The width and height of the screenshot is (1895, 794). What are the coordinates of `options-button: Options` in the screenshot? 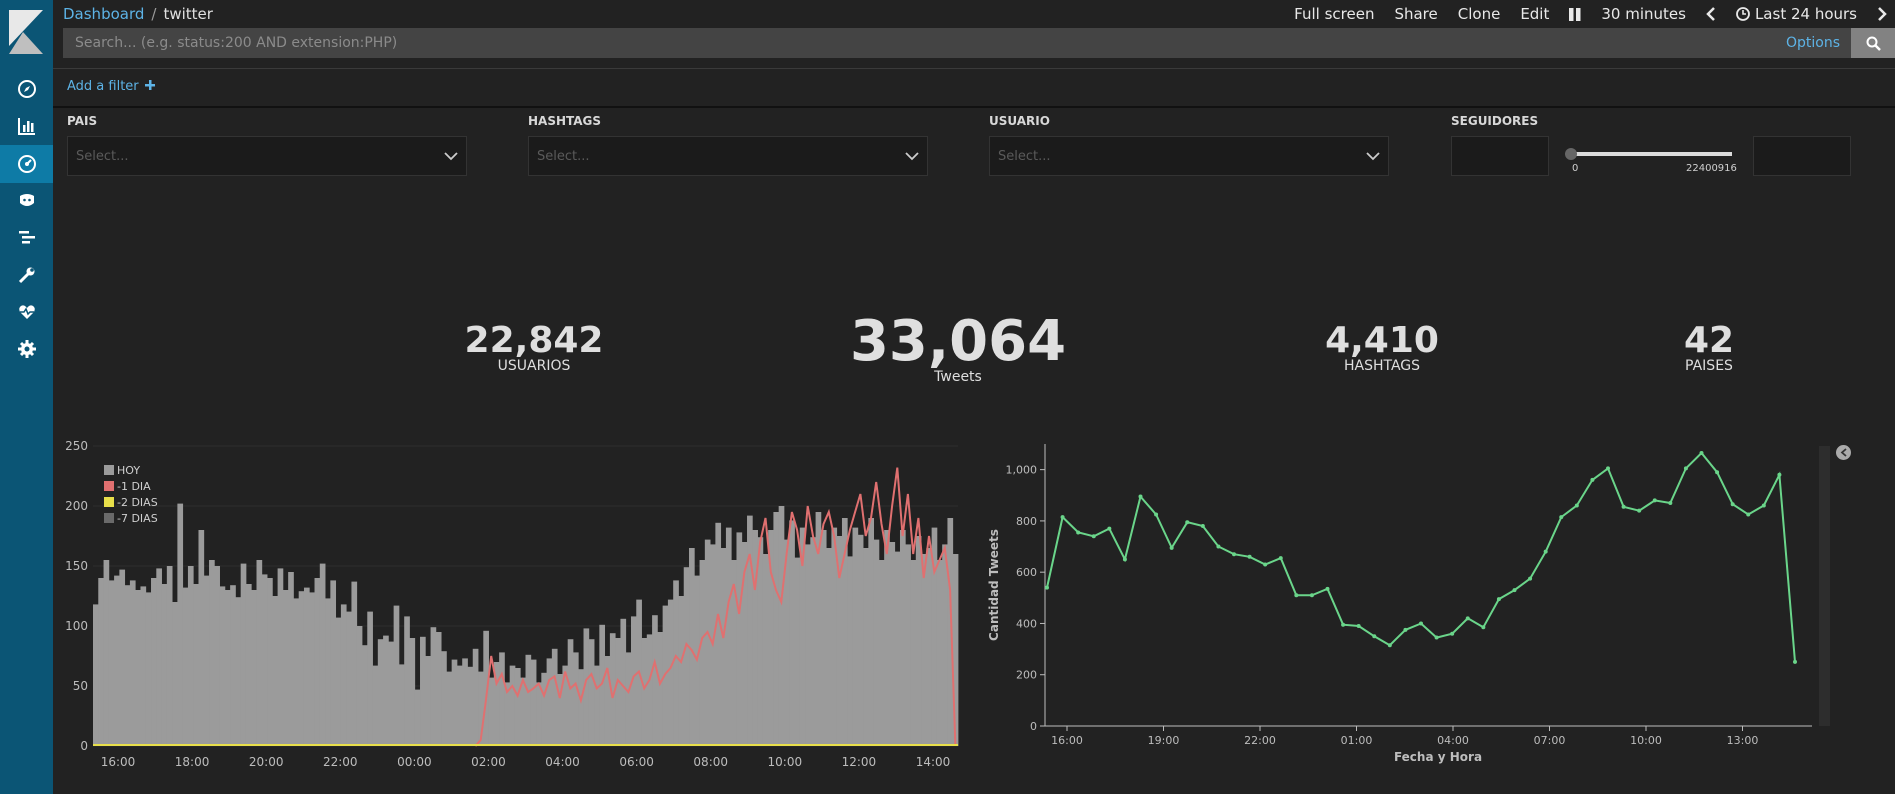 It's located at (1818, 43).